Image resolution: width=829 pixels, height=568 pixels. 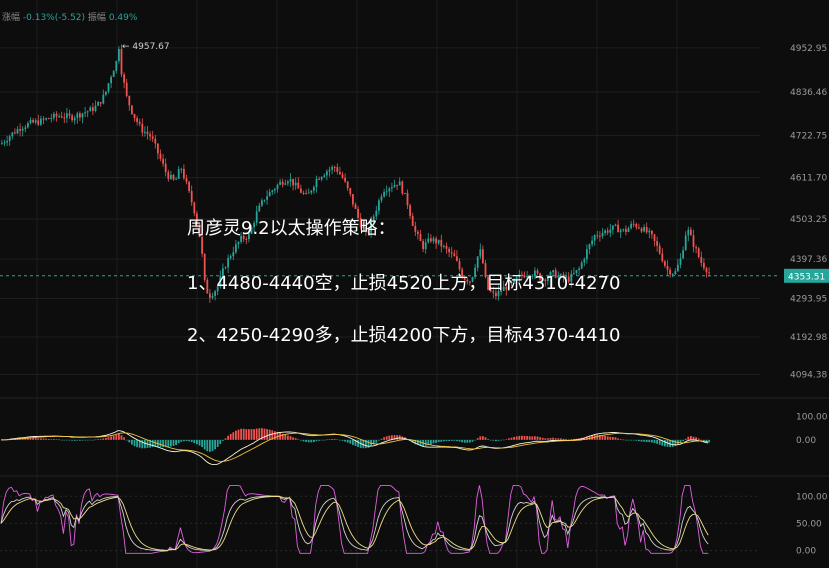 What do you see at coordinates (355, 447) in the screenshot?
I see `macd-panel` at bounding box center [355, 447].